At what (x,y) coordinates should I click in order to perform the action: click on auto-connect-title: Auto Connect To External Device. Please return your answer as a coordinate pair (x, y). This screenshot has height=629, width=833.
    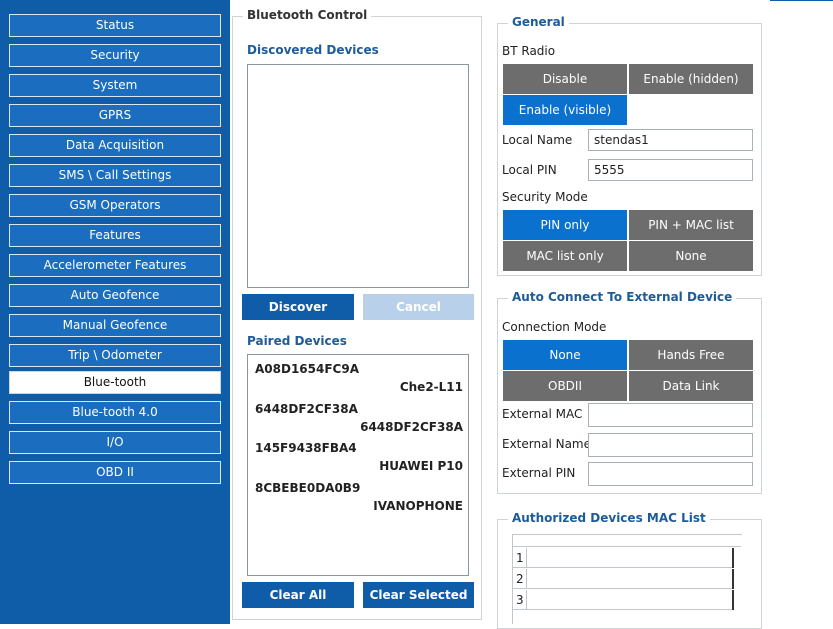
    Looking at the image, I should click on (622, 297).